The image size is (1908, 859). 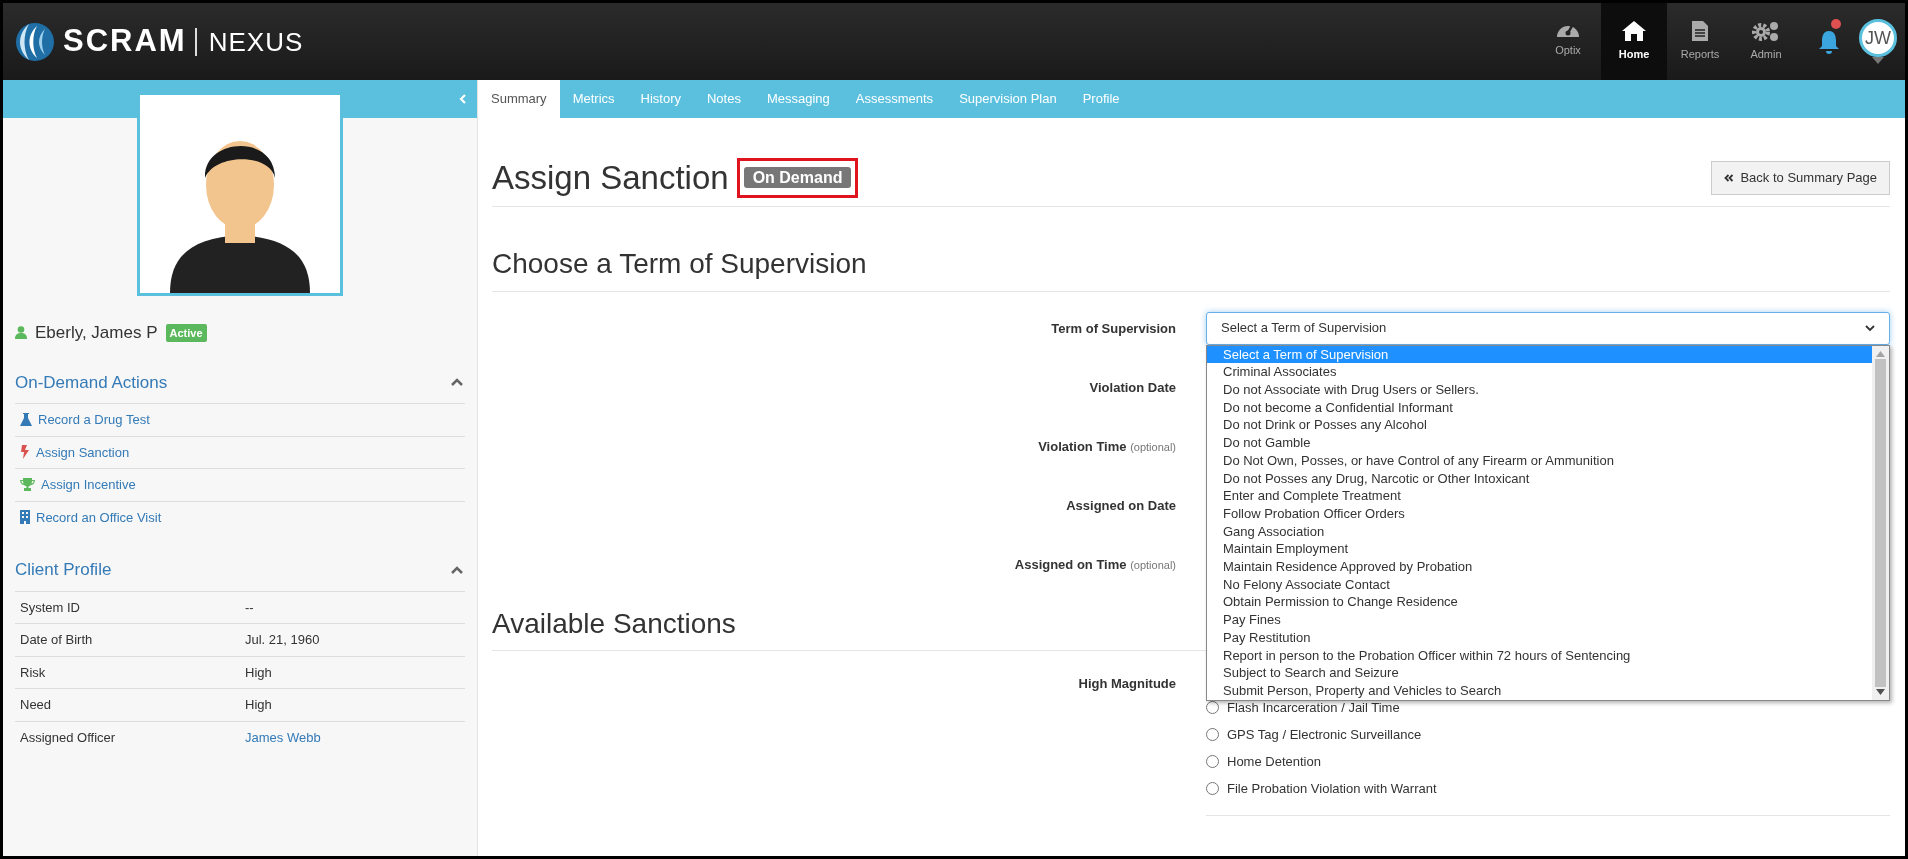 What do you see at coordinates (1113, 328) in the screenshot?
I see `field-label: Term of Supervision` at bounding box center [1113, 328].